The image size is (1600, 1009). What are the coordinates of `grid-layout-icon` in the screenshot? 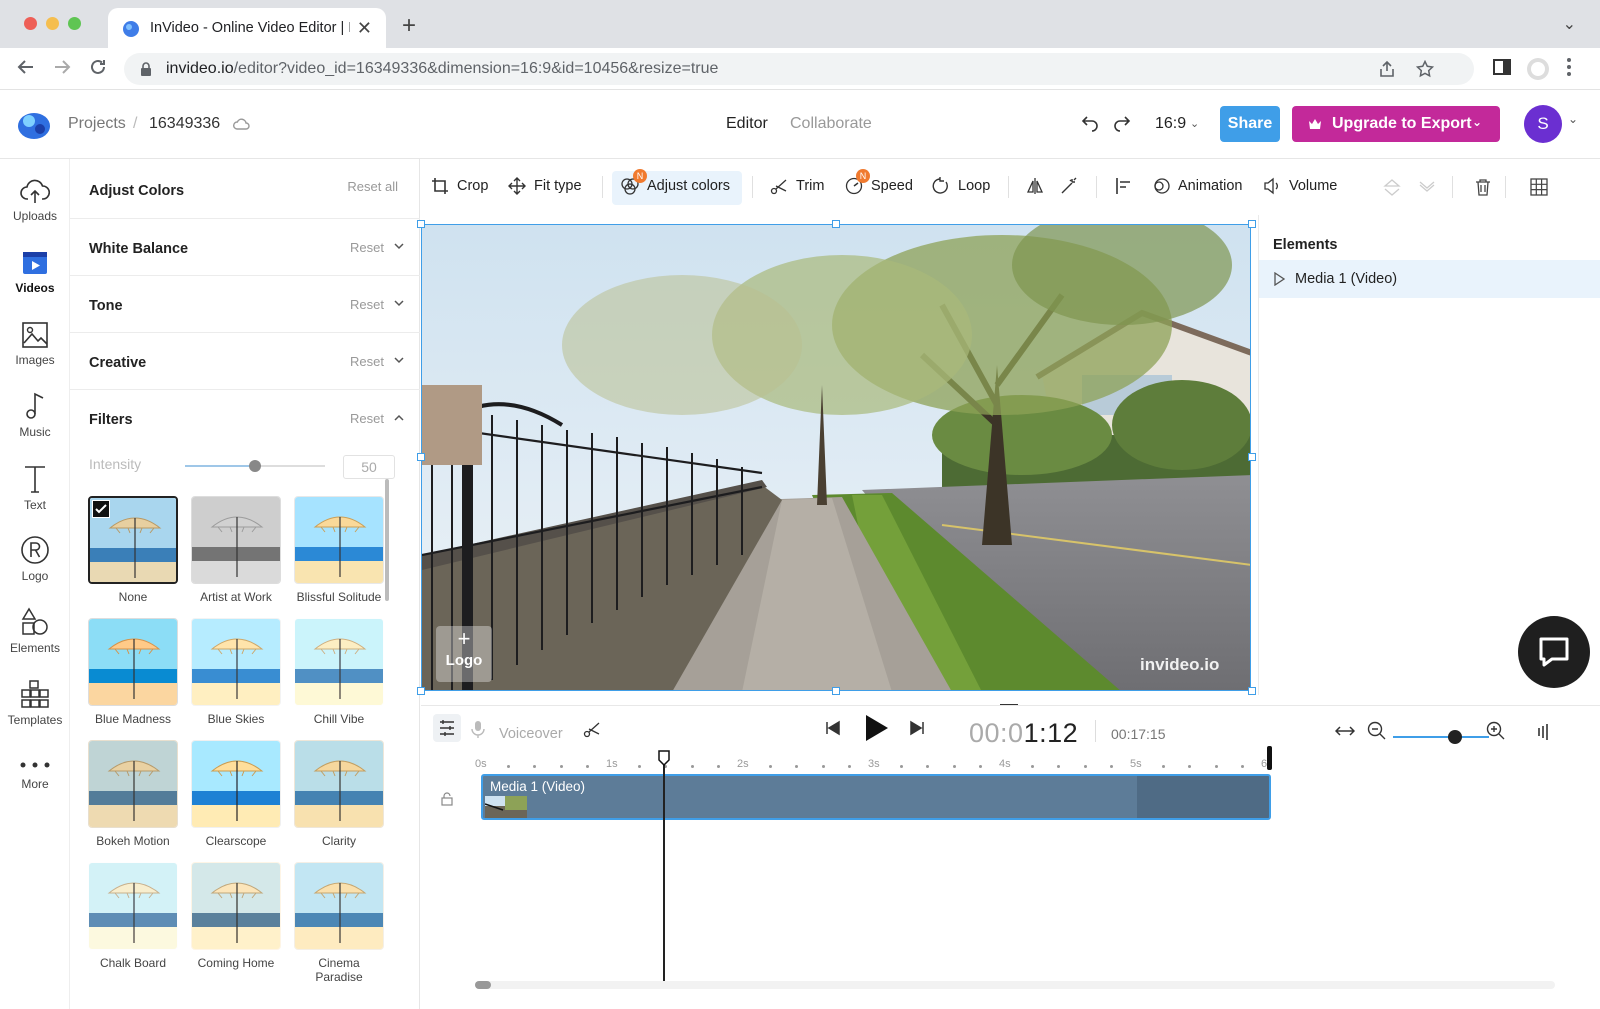 It's located at (1539, 187).